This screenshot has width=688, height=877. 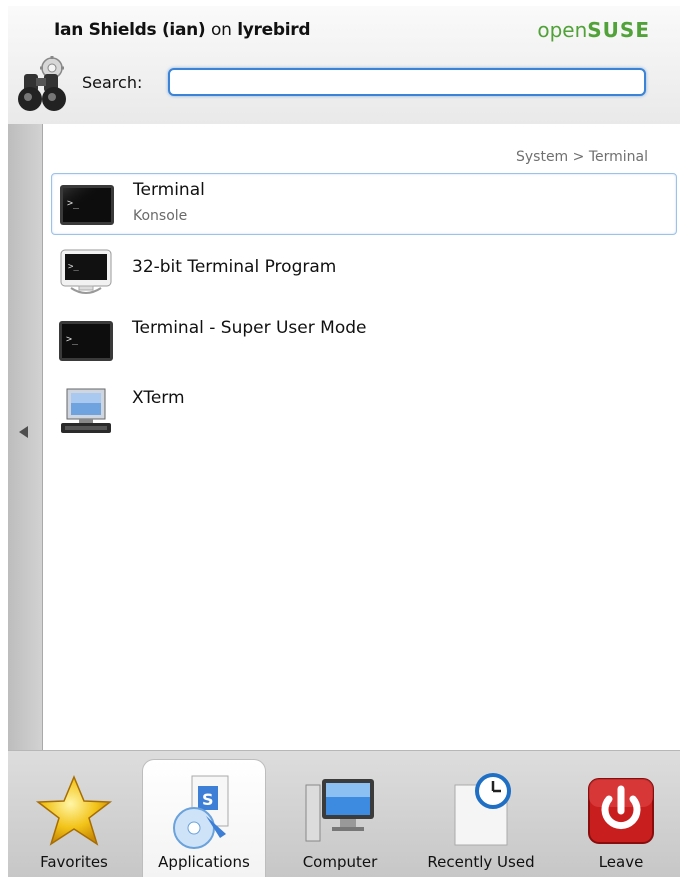 What do you see at coordinates (407, 82) in the screenshot?
I see `search-input` at bounding box center [407, 82].